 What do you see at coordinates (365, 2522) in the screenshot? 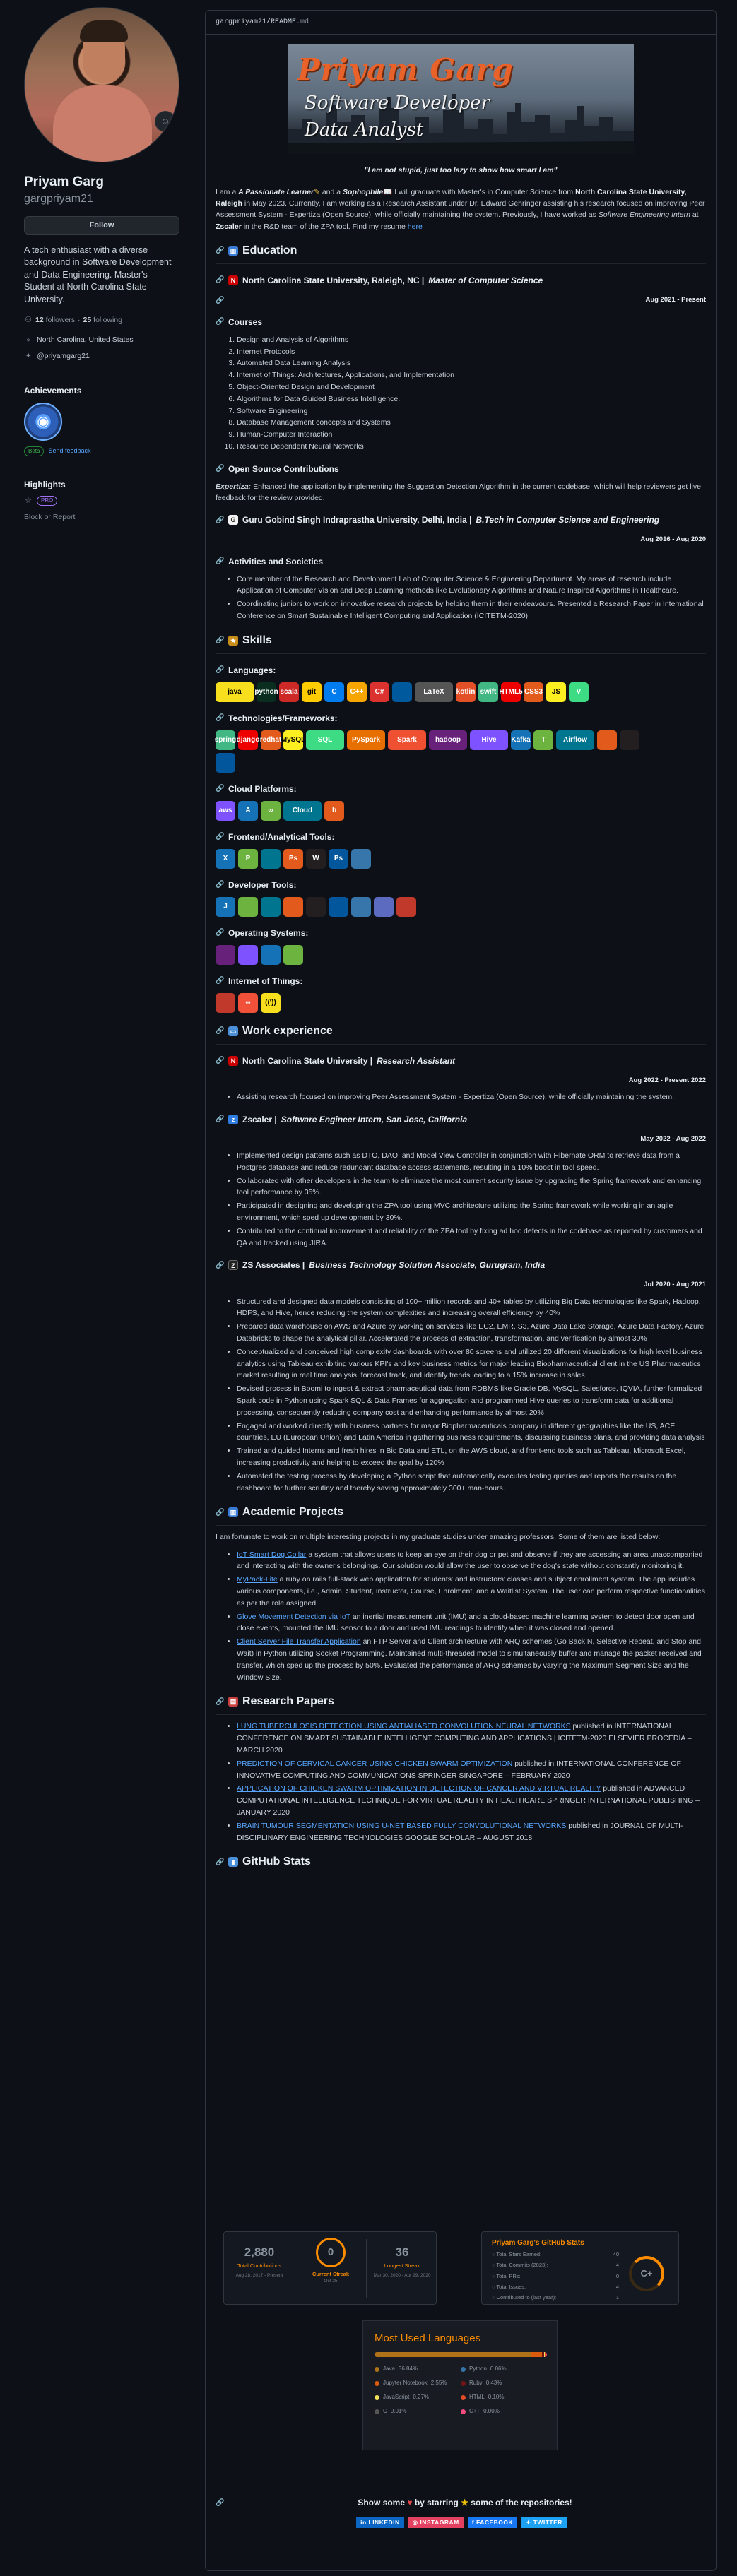
I see `linkedin-icon: in` at bounding box center [365, 2522].